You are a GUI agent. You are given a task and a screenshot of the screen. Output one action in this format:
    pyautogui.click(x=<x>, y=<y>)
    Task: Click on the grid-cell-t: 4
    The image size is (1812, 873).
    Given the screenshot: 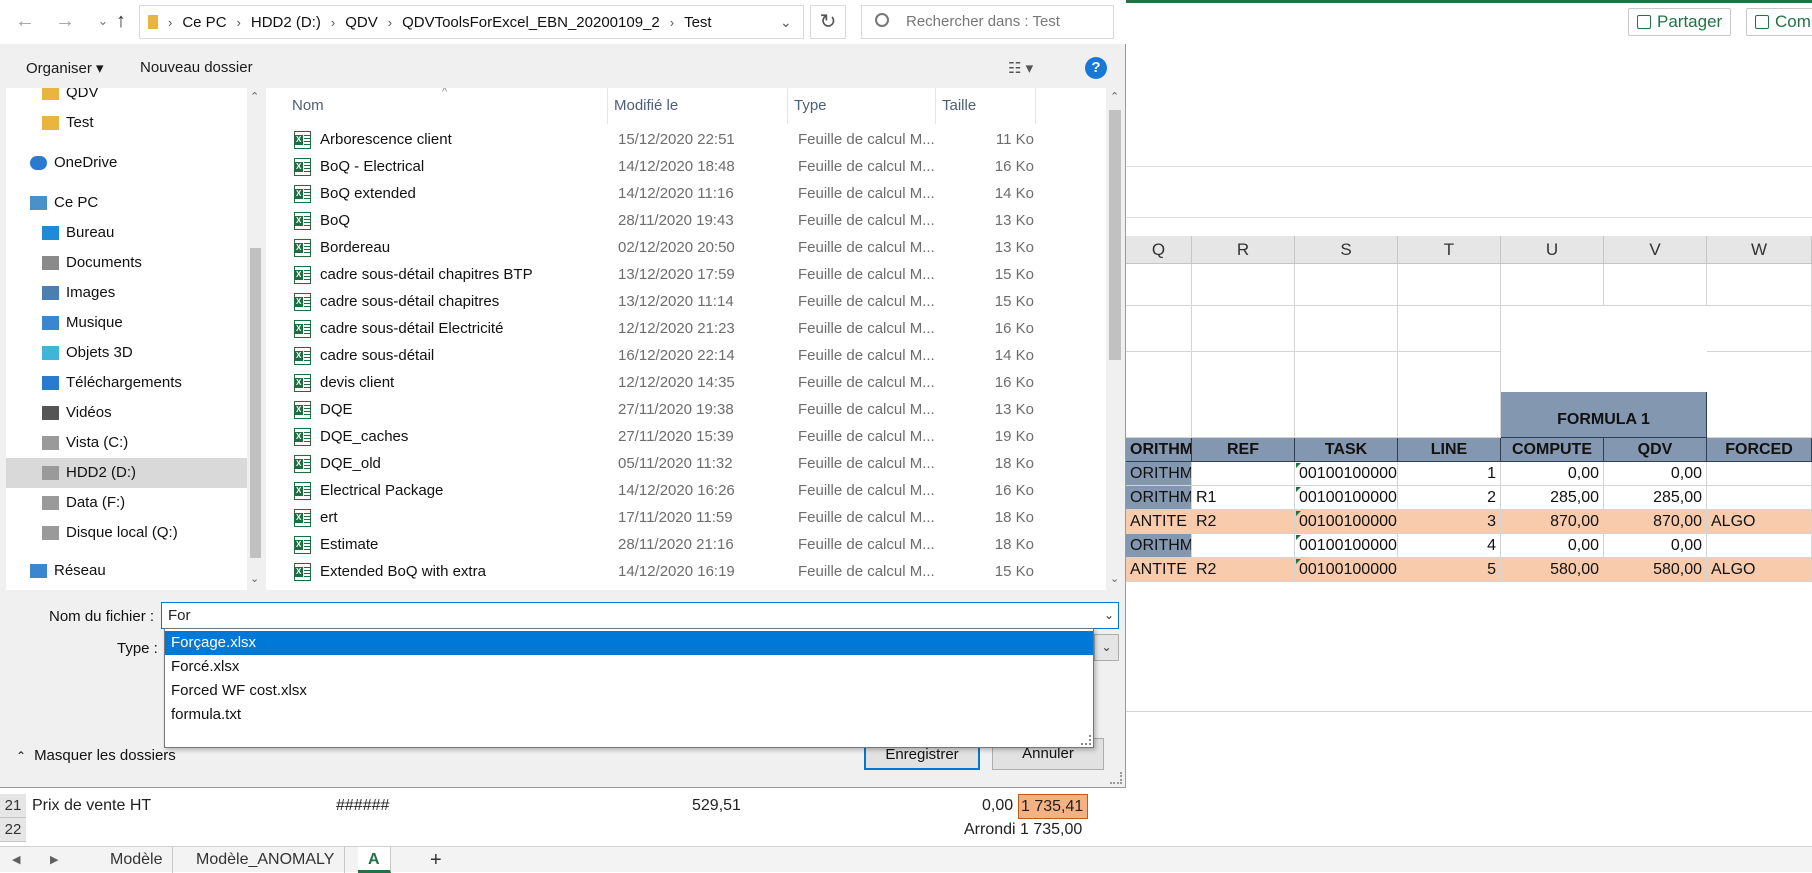 What is the action you would take?
    pyautogui.click(x=1449, y=546)
    